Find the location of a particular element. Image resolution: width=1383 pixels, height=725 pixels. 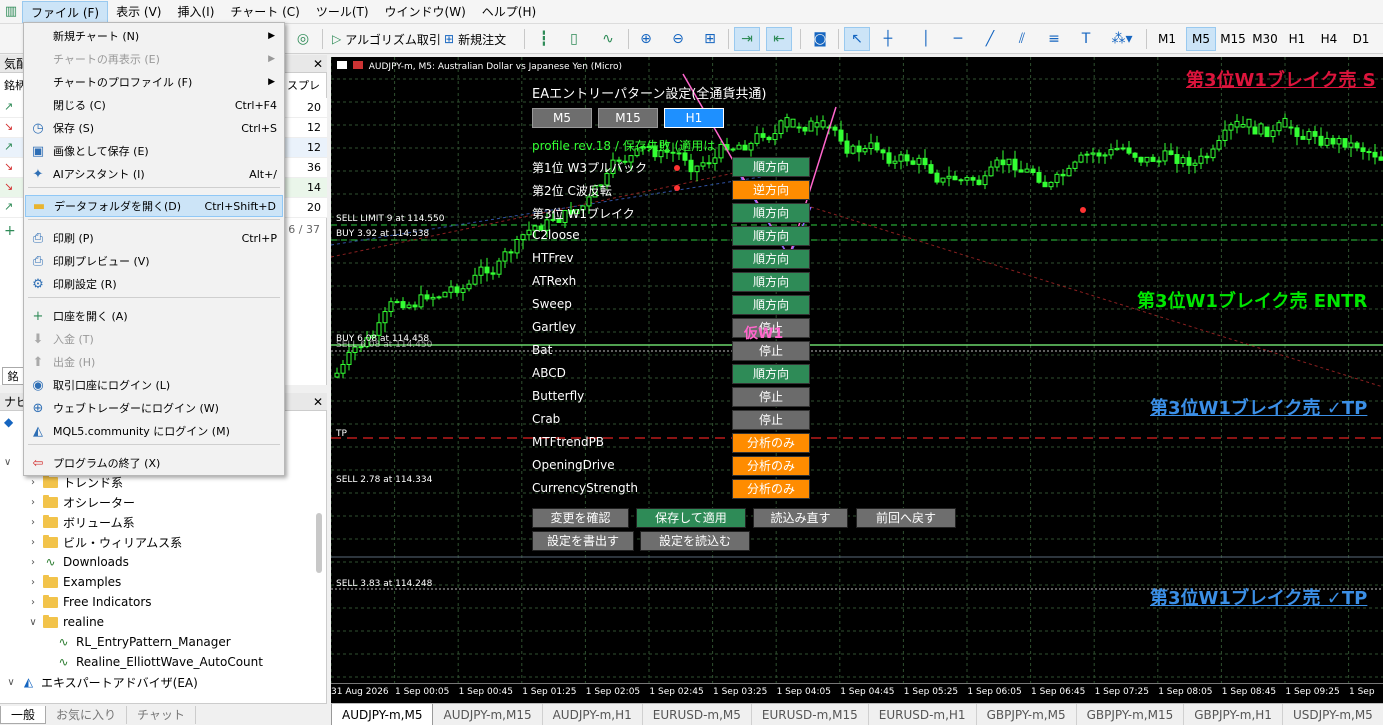

chart-shift-icon: ⇤ is located at coordinates (779, 39).